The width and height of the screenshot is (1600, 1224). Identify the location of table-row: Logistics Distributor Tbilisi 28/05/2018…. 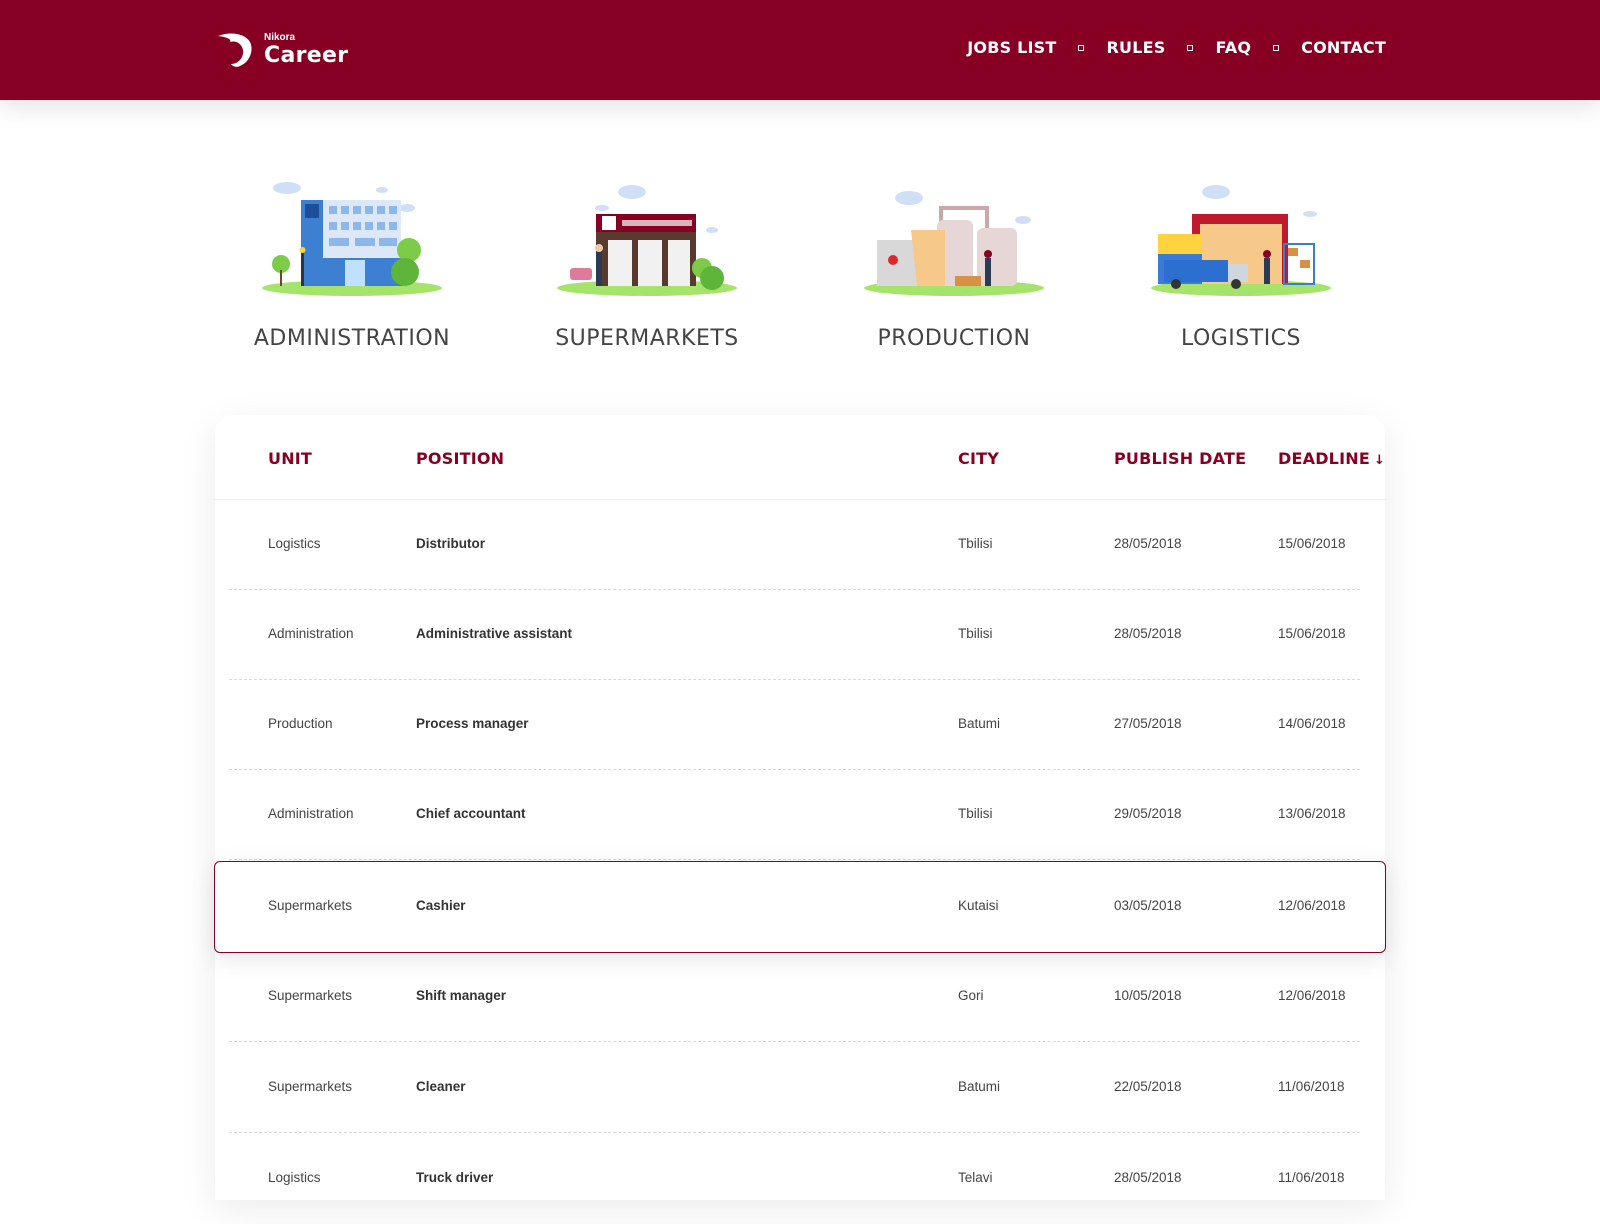
(800, 545).